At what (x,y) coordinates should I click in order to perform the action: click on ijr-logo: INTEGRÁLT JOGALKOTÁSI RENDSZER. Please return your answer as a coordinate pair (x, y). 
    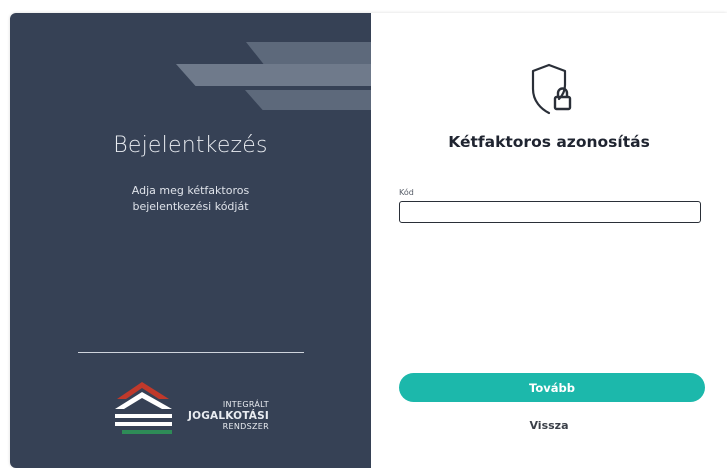
    Looking at the image, I should click on (199, 409).